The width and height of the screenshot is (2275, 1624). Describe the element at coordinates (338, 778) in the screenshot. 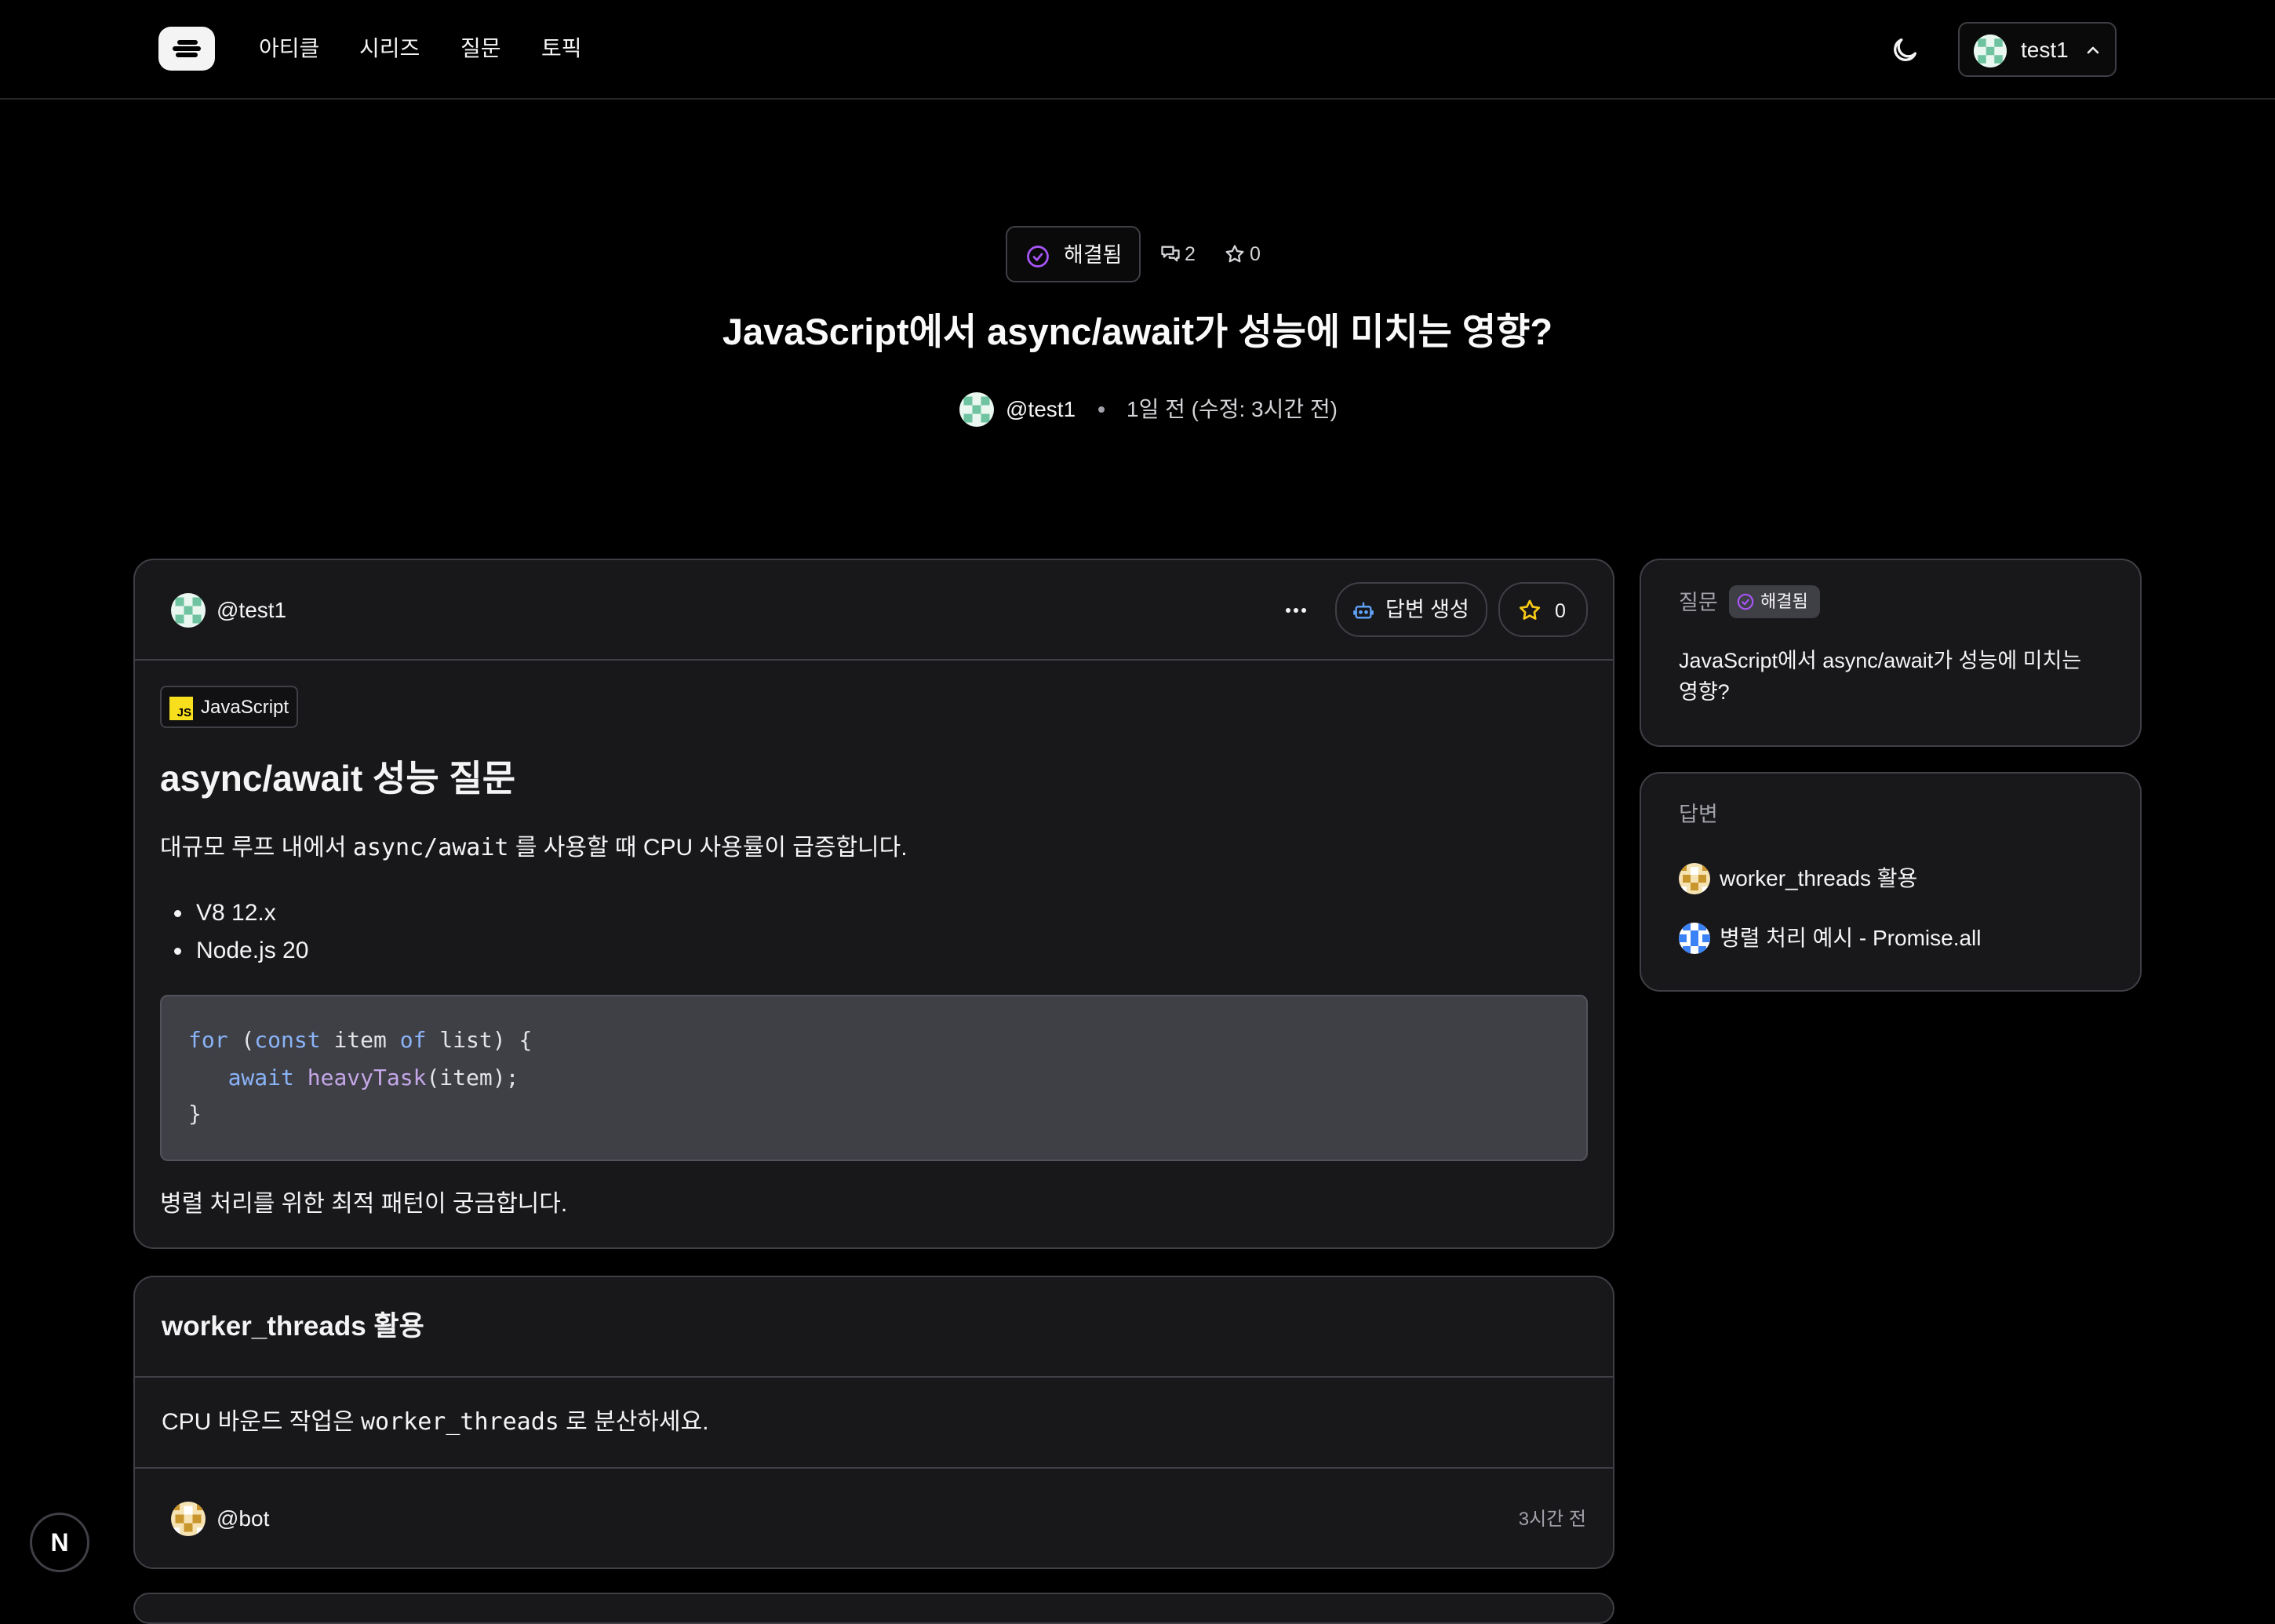

I see `post-heading: async/await 성능 질문` at that location.